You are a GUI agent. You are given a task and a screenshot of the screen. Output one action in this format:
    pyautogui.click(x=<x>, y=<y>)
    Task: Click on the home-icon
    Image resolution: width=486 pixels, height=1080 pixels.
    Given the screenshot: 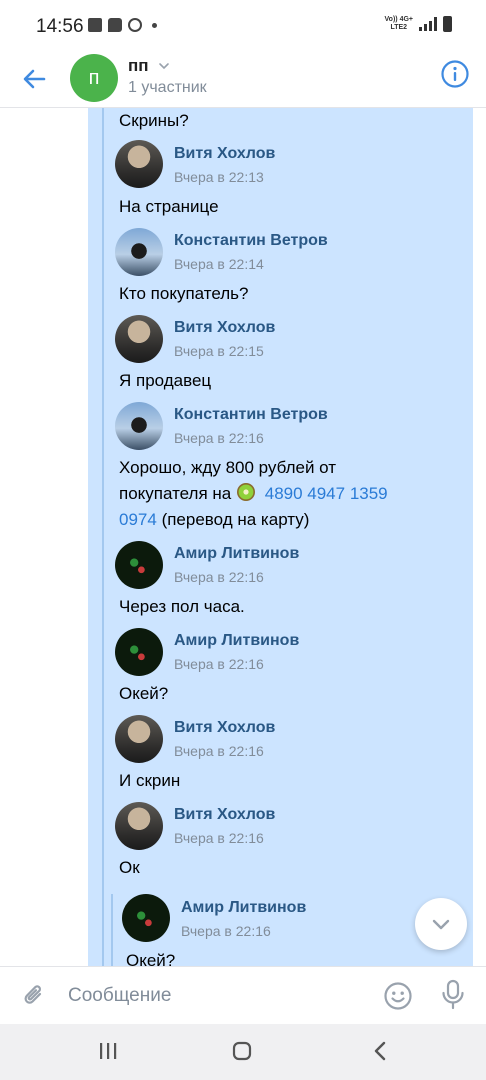 What is the action you would take?
    pyautogui.click(x=242, y=1051)
    